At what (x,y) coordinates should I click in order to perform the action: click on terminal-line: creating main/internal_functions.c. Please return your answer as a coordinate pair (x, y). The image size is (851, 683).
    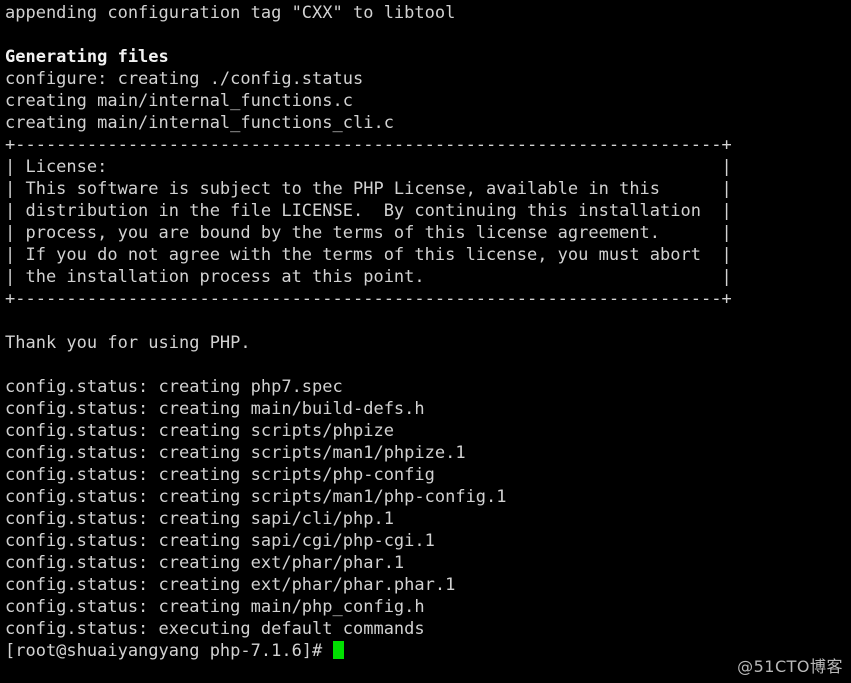
    Looking at the image, I should click on (179, 101).